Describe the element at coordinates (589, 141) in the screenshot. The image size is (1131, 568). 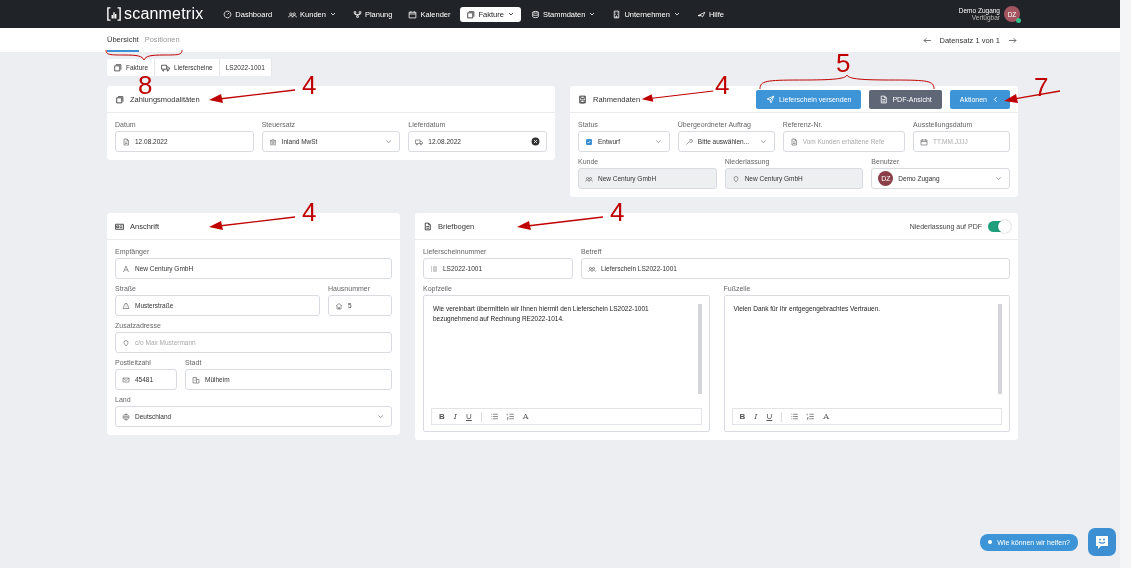
I see `checkbox-icon` at that location.